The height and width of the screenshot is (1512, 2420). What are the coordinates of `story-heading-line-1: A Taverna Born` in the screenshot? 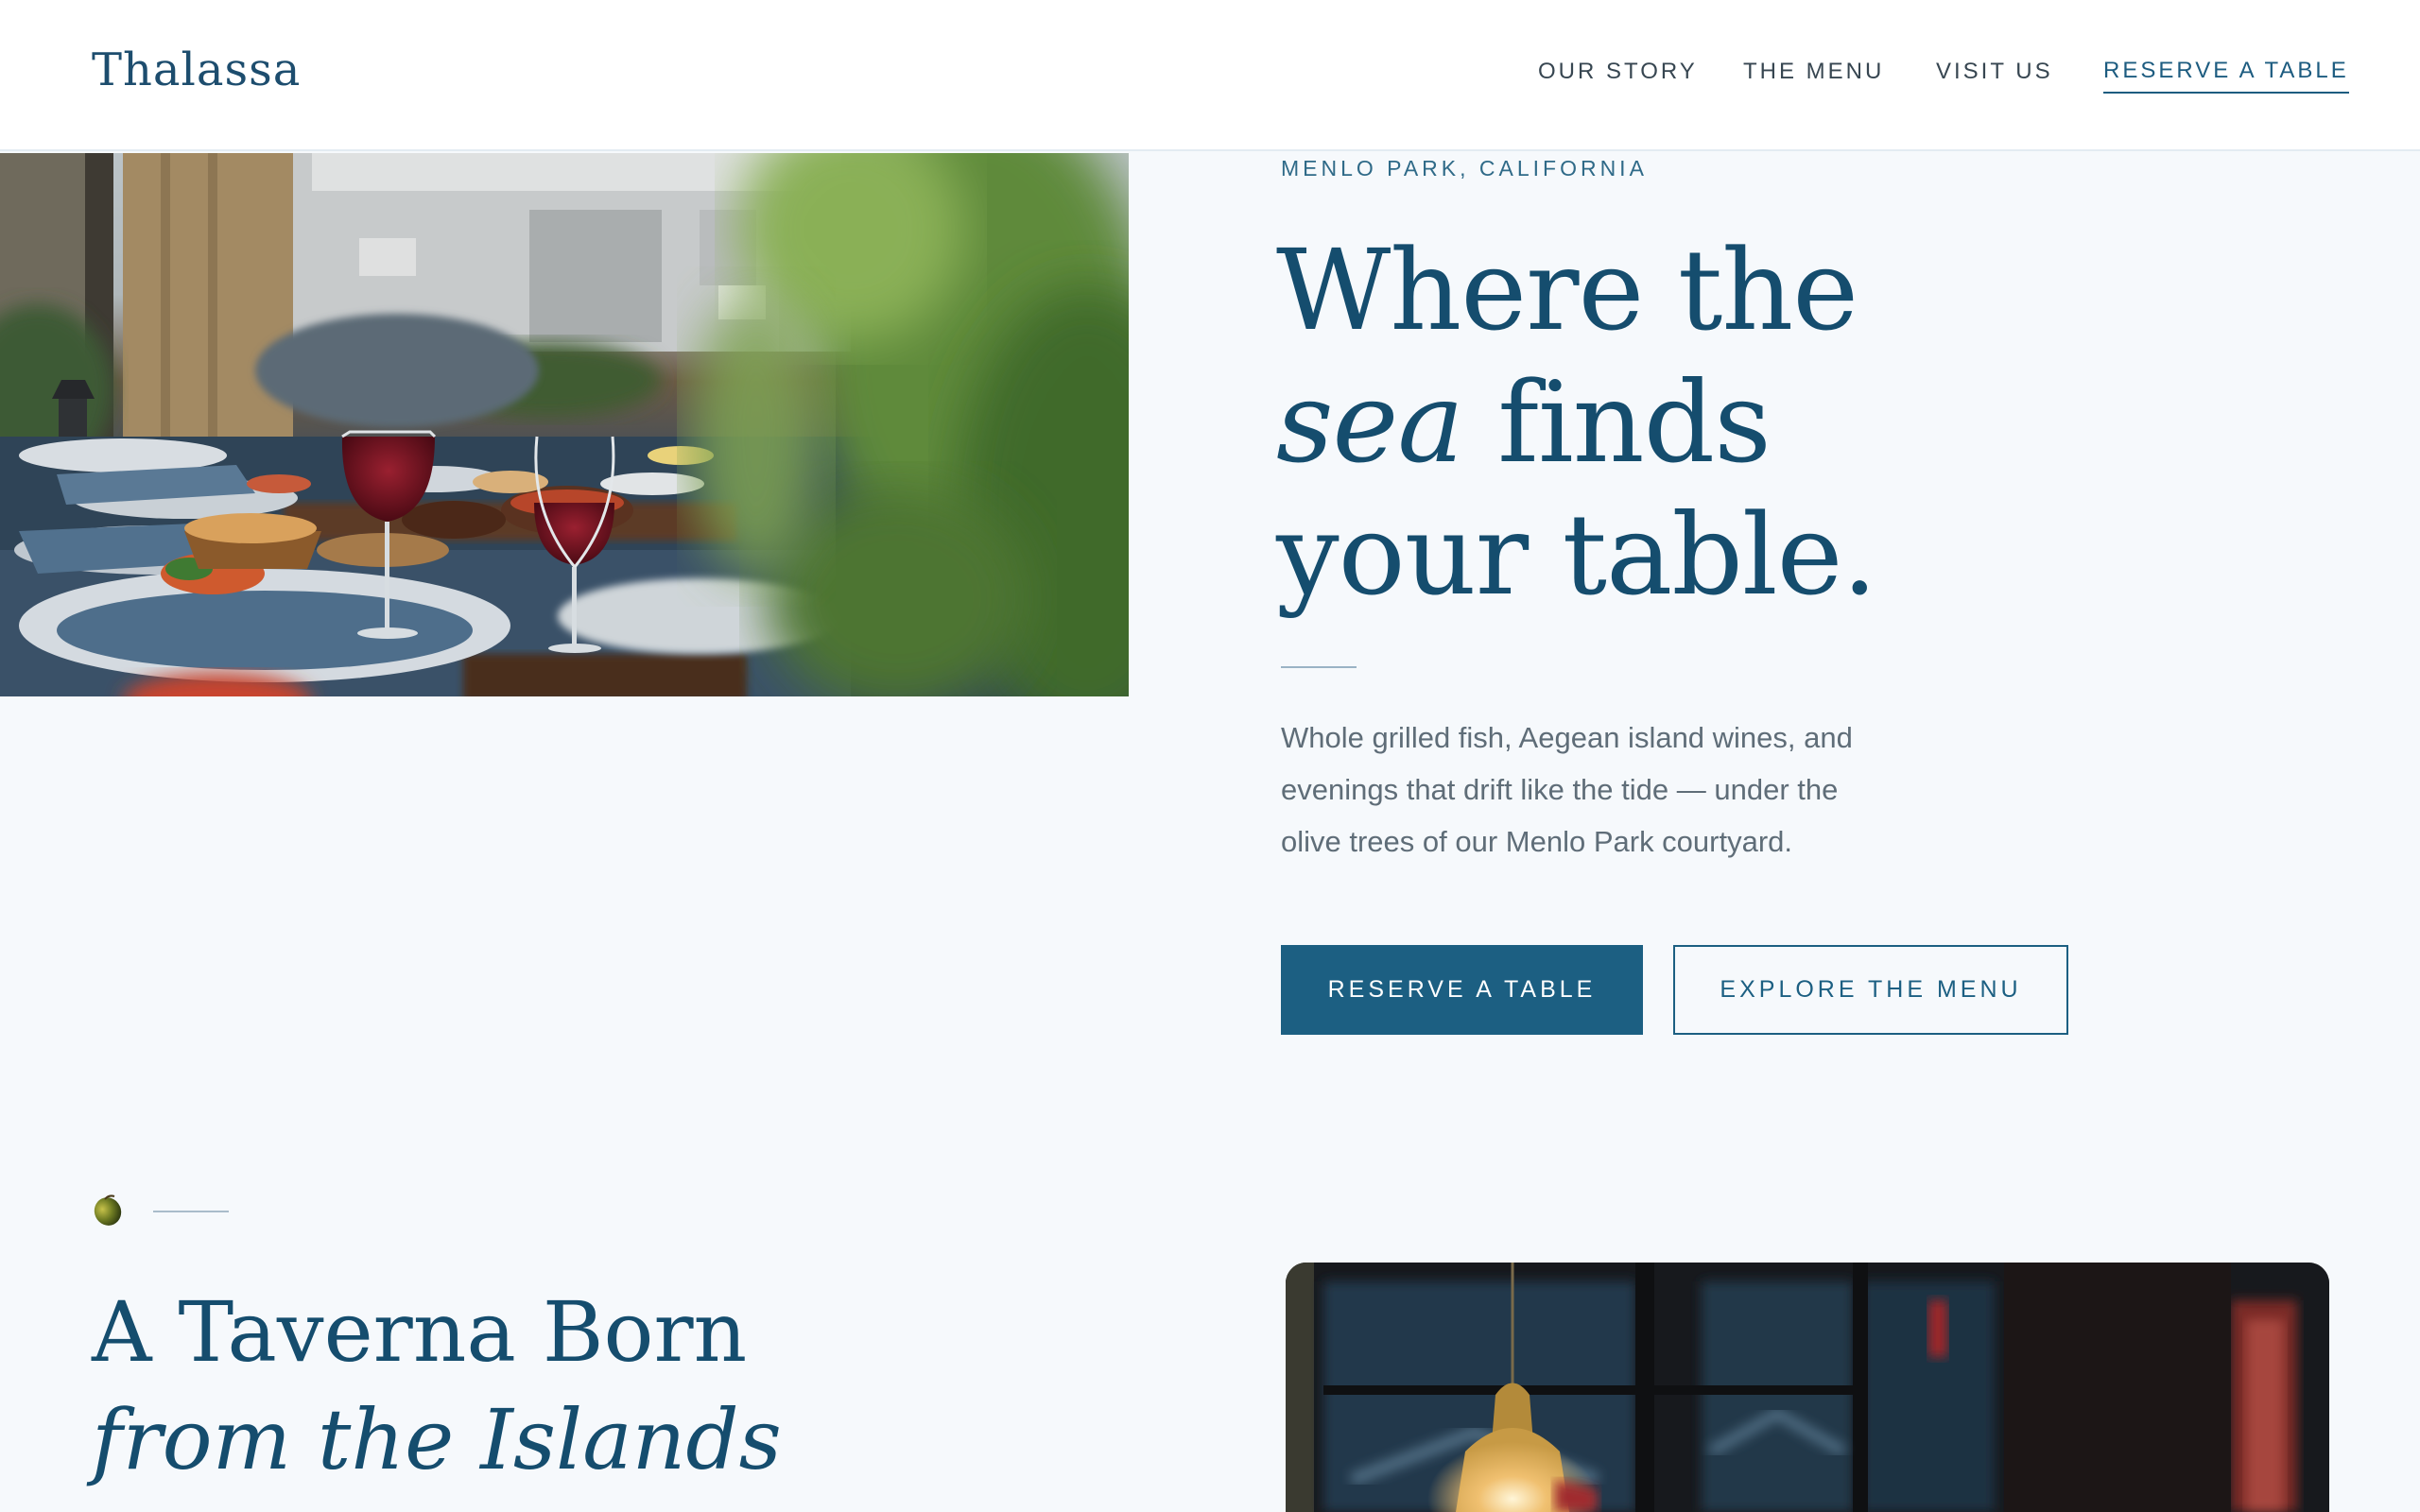 It's located at (420, 1332).